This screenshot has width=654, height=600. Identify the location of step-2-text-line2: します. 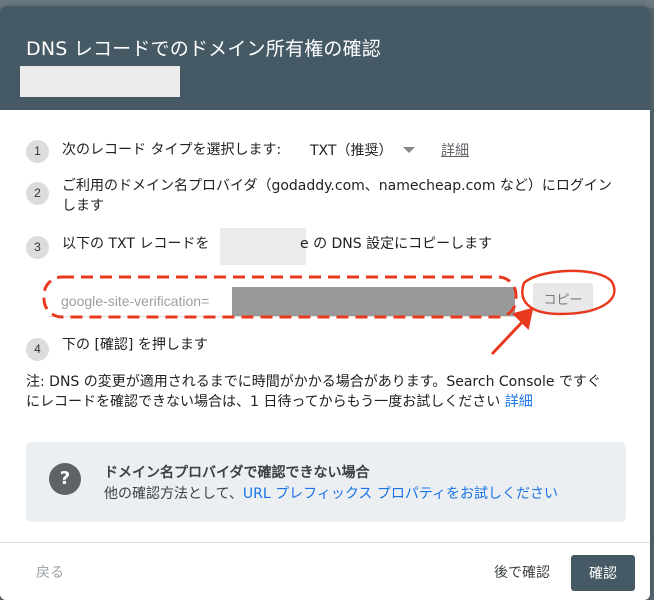
(83, 206).